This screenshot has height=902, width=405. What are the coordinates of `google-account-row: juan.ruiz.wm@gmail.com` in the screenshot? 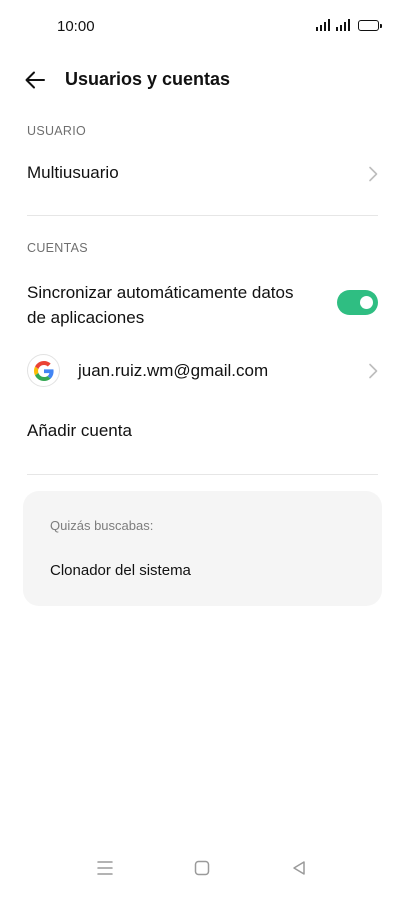 It's located at (202, 371).